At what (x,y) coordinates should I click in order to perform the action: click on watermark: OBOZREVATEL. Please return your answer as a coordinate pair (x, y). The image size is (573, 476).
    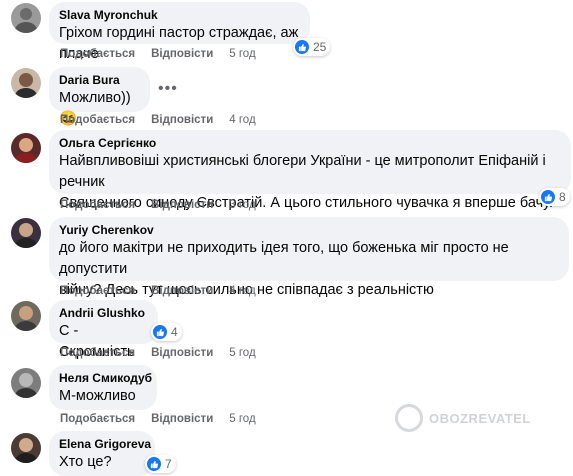
    Looking at the image, I should click on (463, 418).